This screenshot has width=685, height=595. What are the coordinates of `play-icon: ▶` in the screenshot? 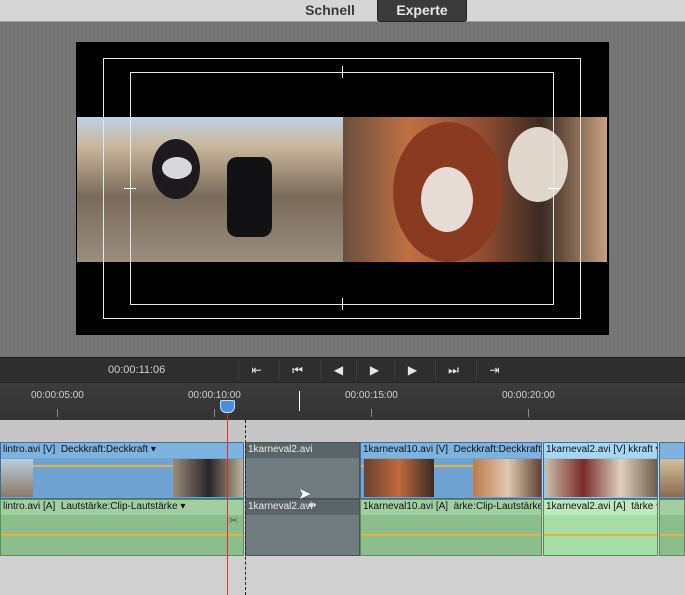 It's located at (374, 370).